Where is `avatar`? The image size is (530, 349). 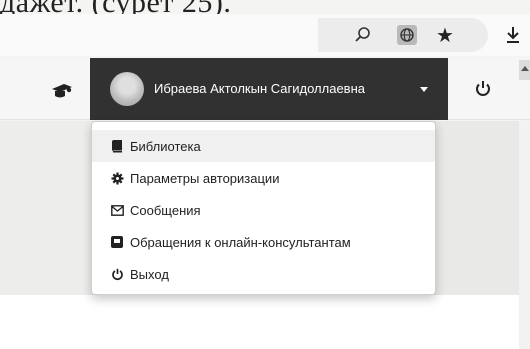 avatar is located at coordinates (127, 89).